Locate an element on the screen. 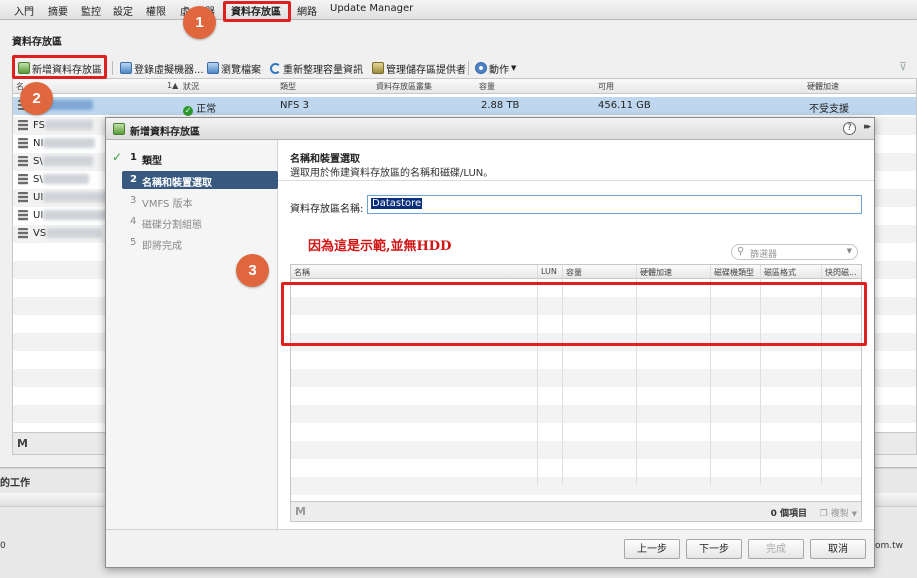 This screenshot has width=917, height=578. browse-files-button: 瀏覽檔案 is located at coordinates (234, 68).